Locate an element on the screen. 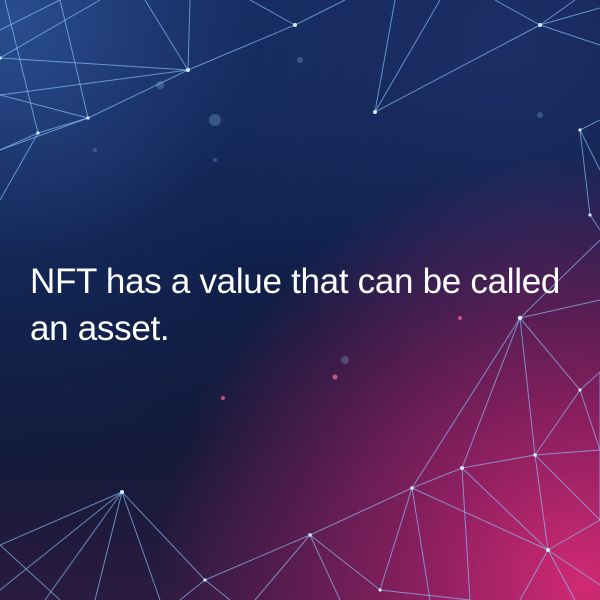  top-right-network is located at coordinates (486, 115).